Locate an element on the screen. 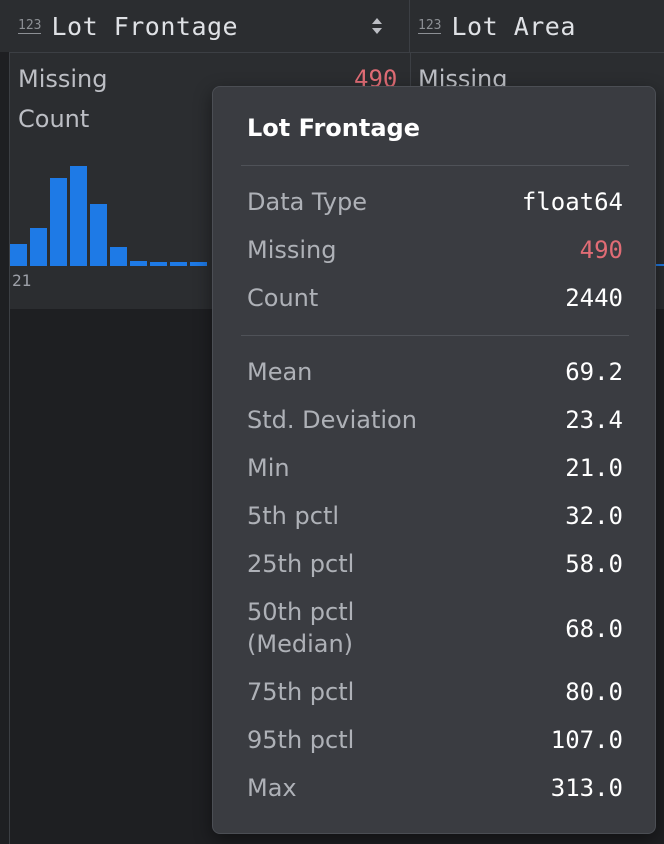 The image size is (664, 844). row-label: Data Type is located at coordinates (307, 202).